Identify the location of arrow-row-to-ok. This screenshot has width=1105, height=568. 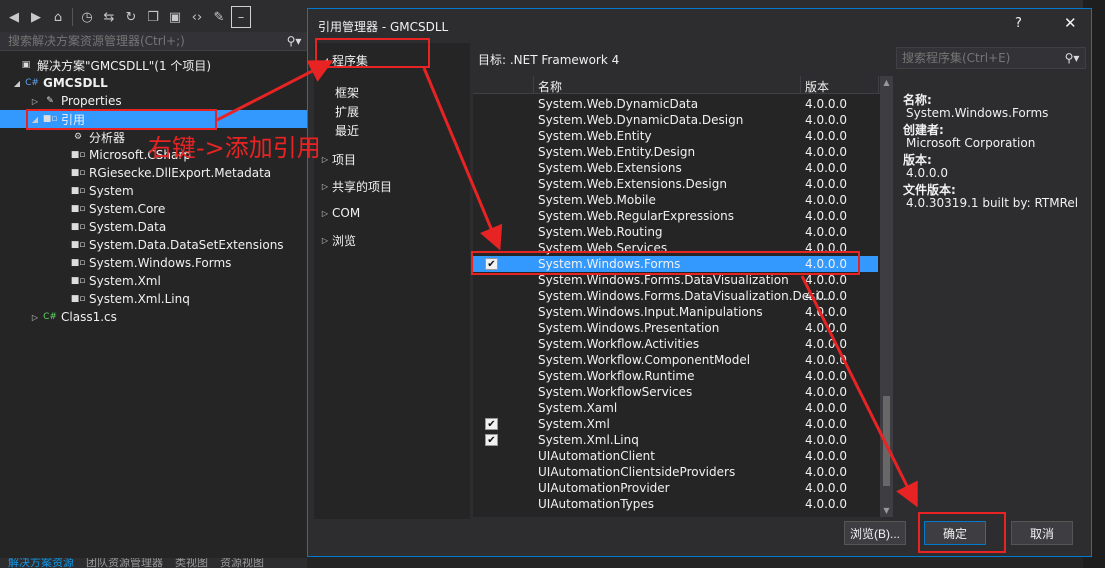
(859, 391).